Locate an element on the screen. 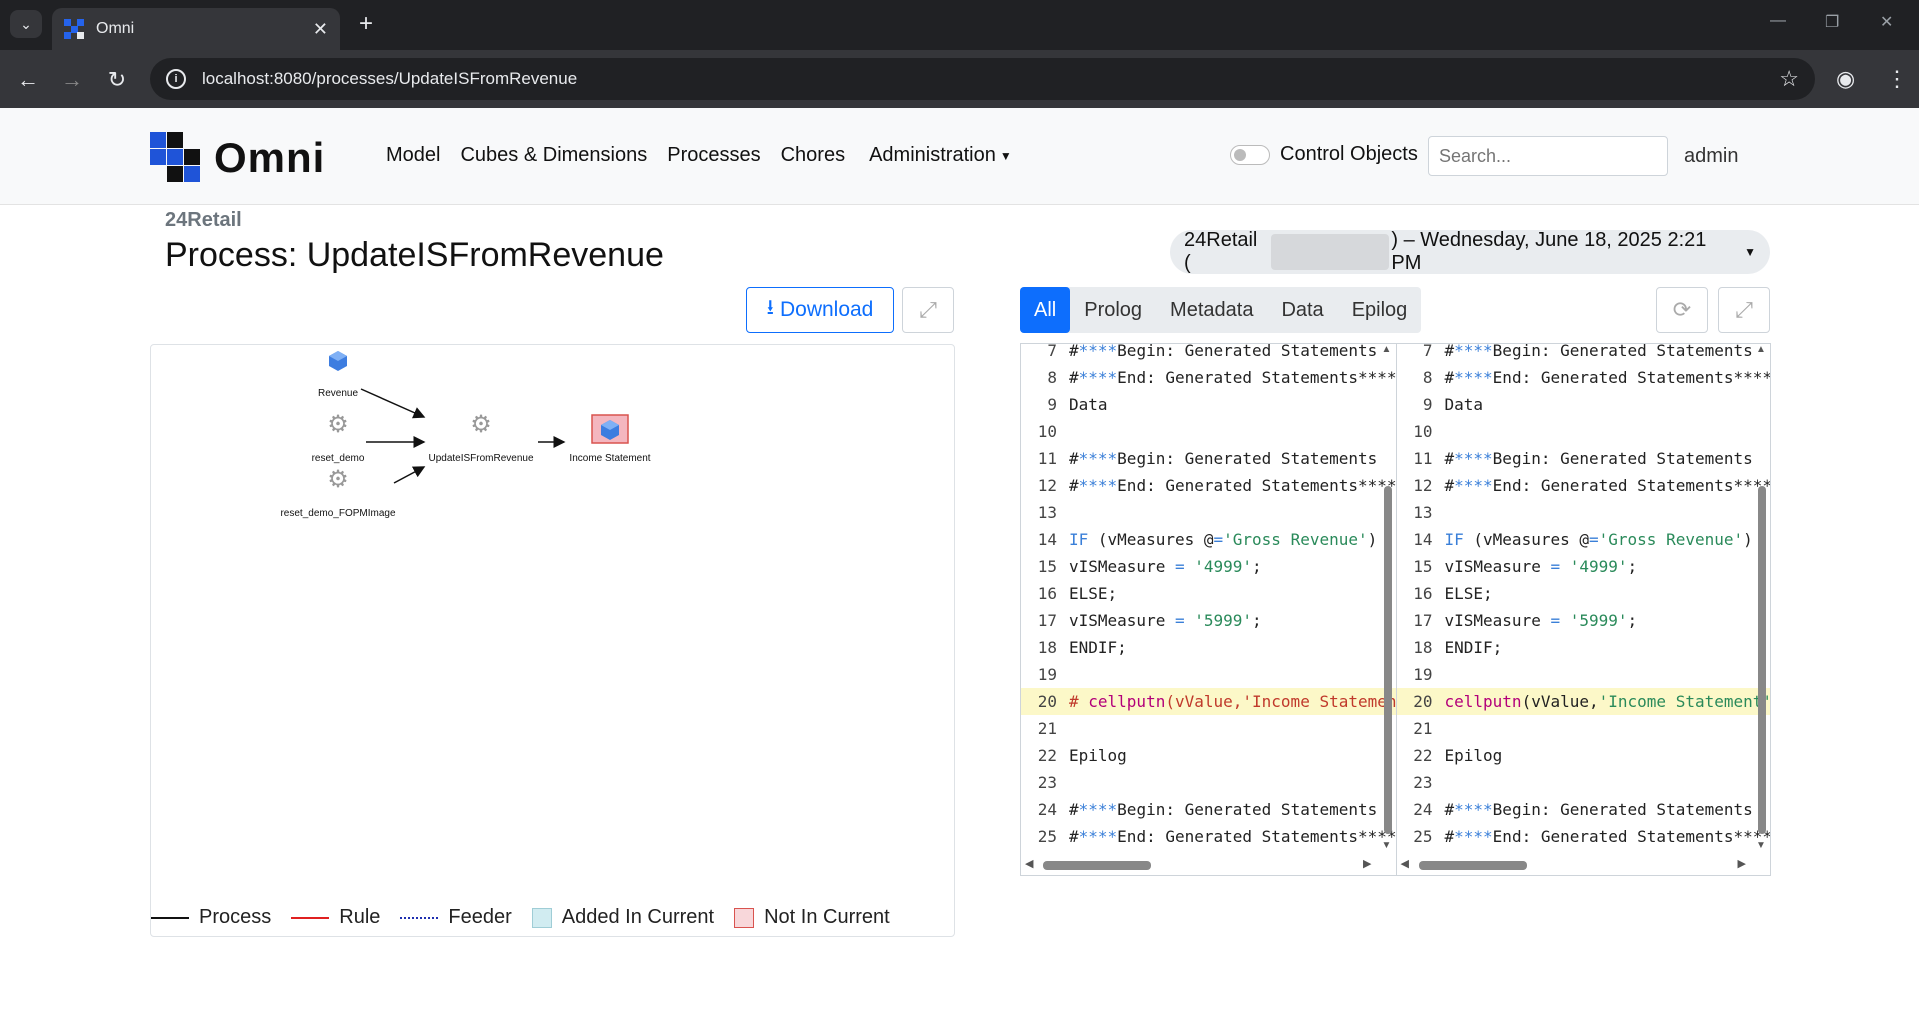 This screenshot has width=1919, height=1013. new-tab-icon: + is located at coordinates (366, 24).